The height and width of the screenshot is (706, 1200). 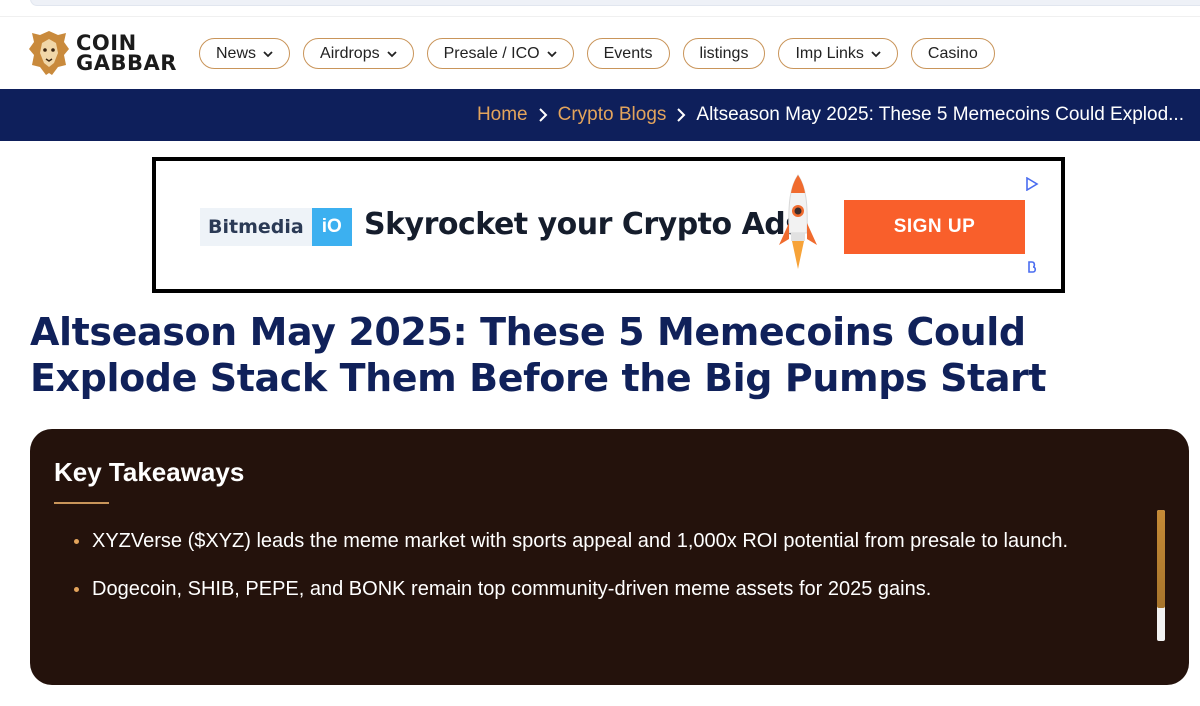 I want to click on nav-casino: Casino, so click(x=952, y=53).